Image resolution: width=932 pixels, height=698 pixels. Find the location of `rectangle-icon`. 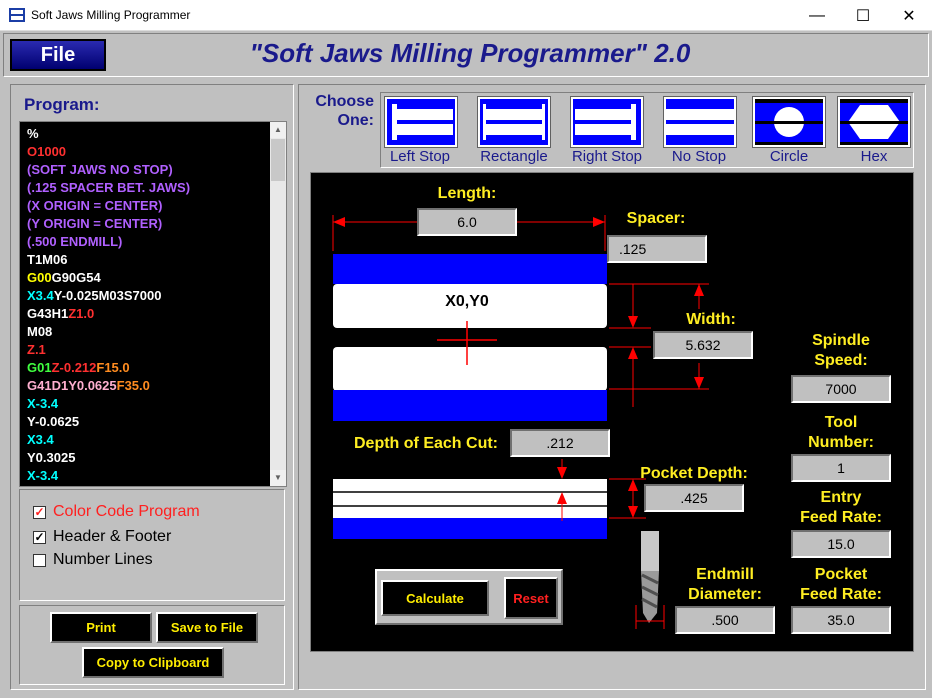

rectangle-icon is located at coordinates (514, 122).